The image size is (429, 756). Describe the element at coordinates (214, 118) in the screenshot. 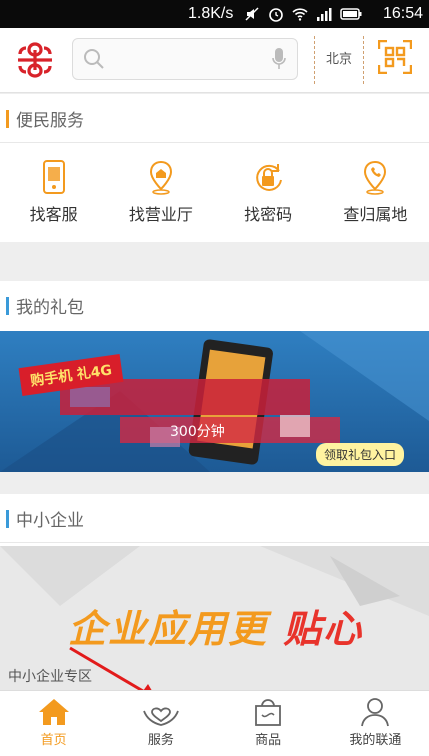

I see `section-header: 便民服务` at that location.